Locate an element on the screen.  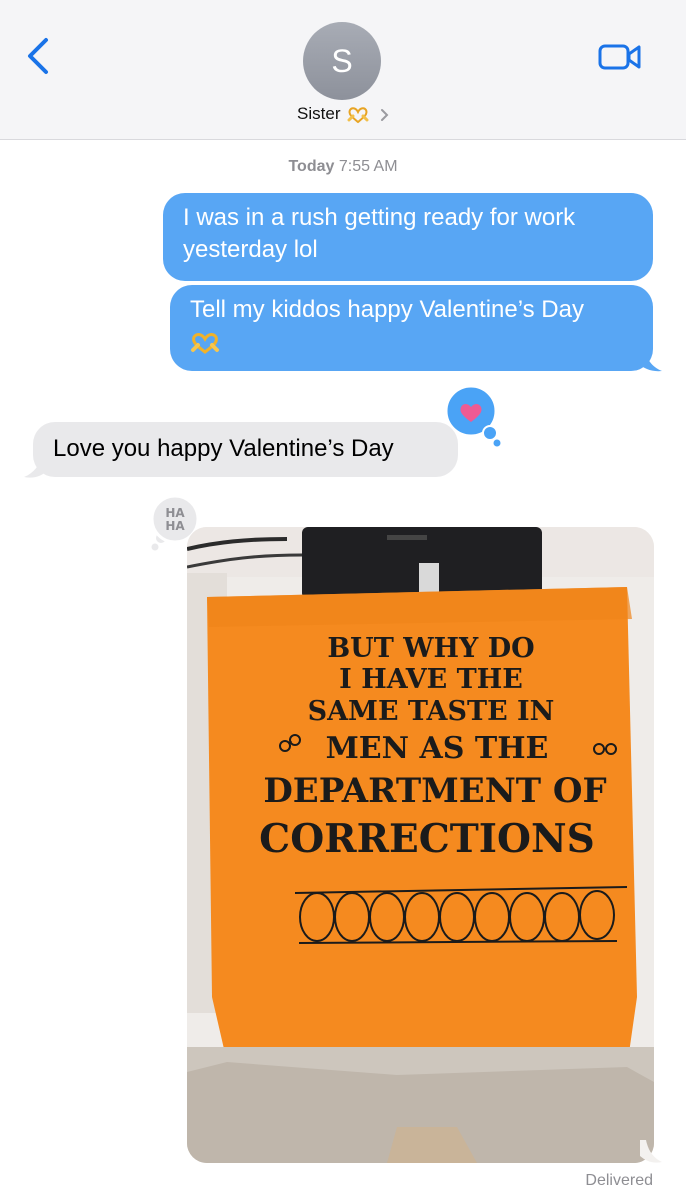
contact-avatar: S is located at coordinates (342, 61).